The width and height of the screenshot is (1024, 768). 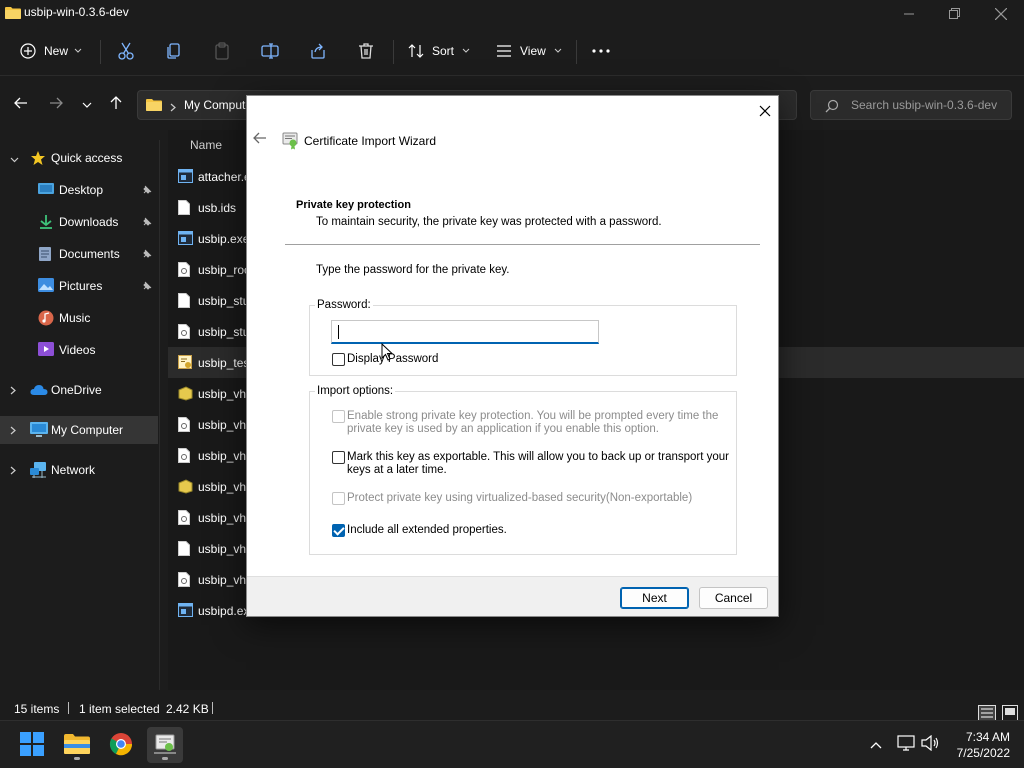 I want to click on exportable-checkbox, so click(x=338, y=457).